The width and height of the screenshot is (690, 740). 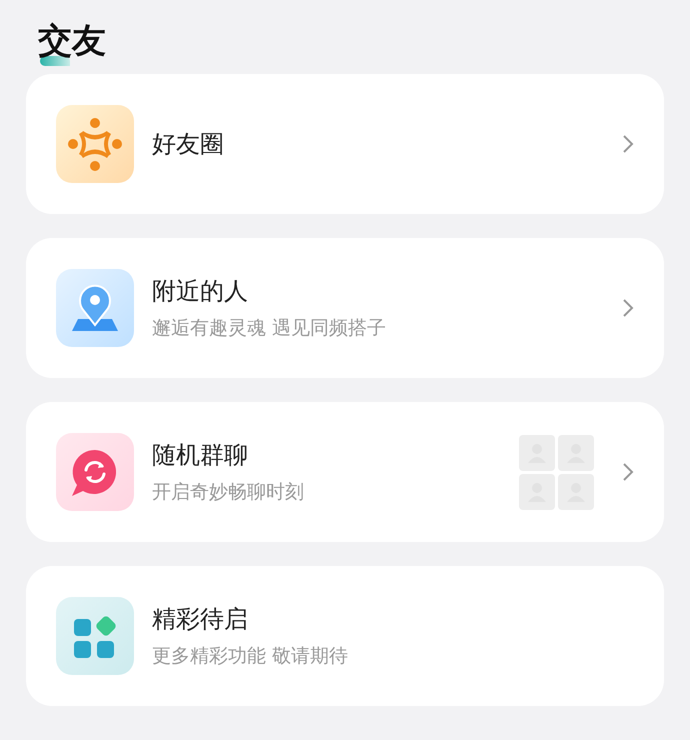 What do you see at coordinates (188, 144) in the screenshot?
I see `item-title: 好友圈` at bounding box center [188, 144].